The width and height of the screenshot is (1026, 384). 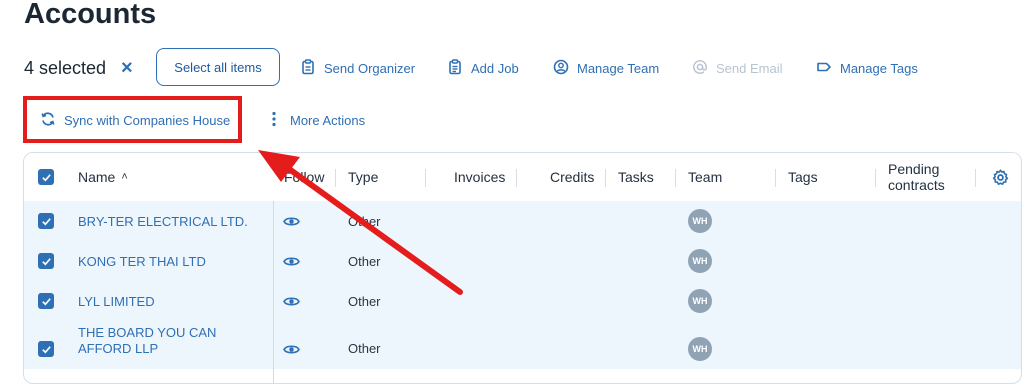 I want to click on send-organizer-button: Send Organizer, so click(x=357, y=68).